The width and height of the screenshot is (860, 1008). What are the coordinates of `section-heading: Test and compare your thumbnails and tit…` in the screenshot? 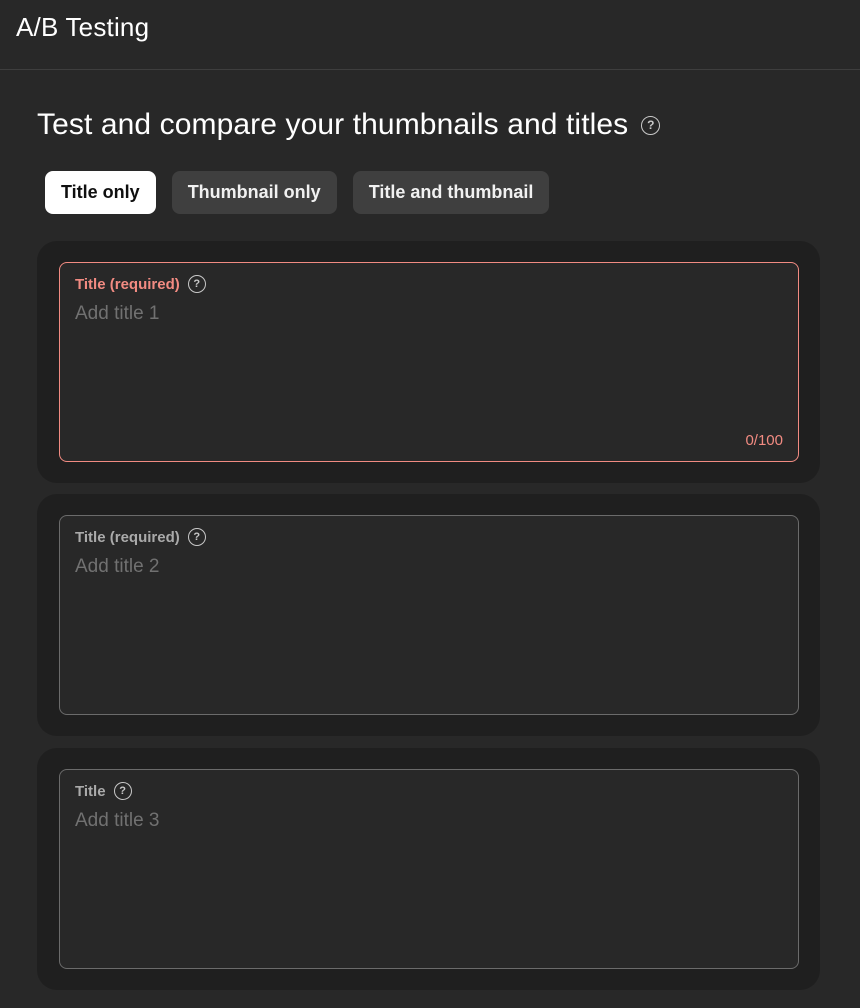 It's located at (333, 124).